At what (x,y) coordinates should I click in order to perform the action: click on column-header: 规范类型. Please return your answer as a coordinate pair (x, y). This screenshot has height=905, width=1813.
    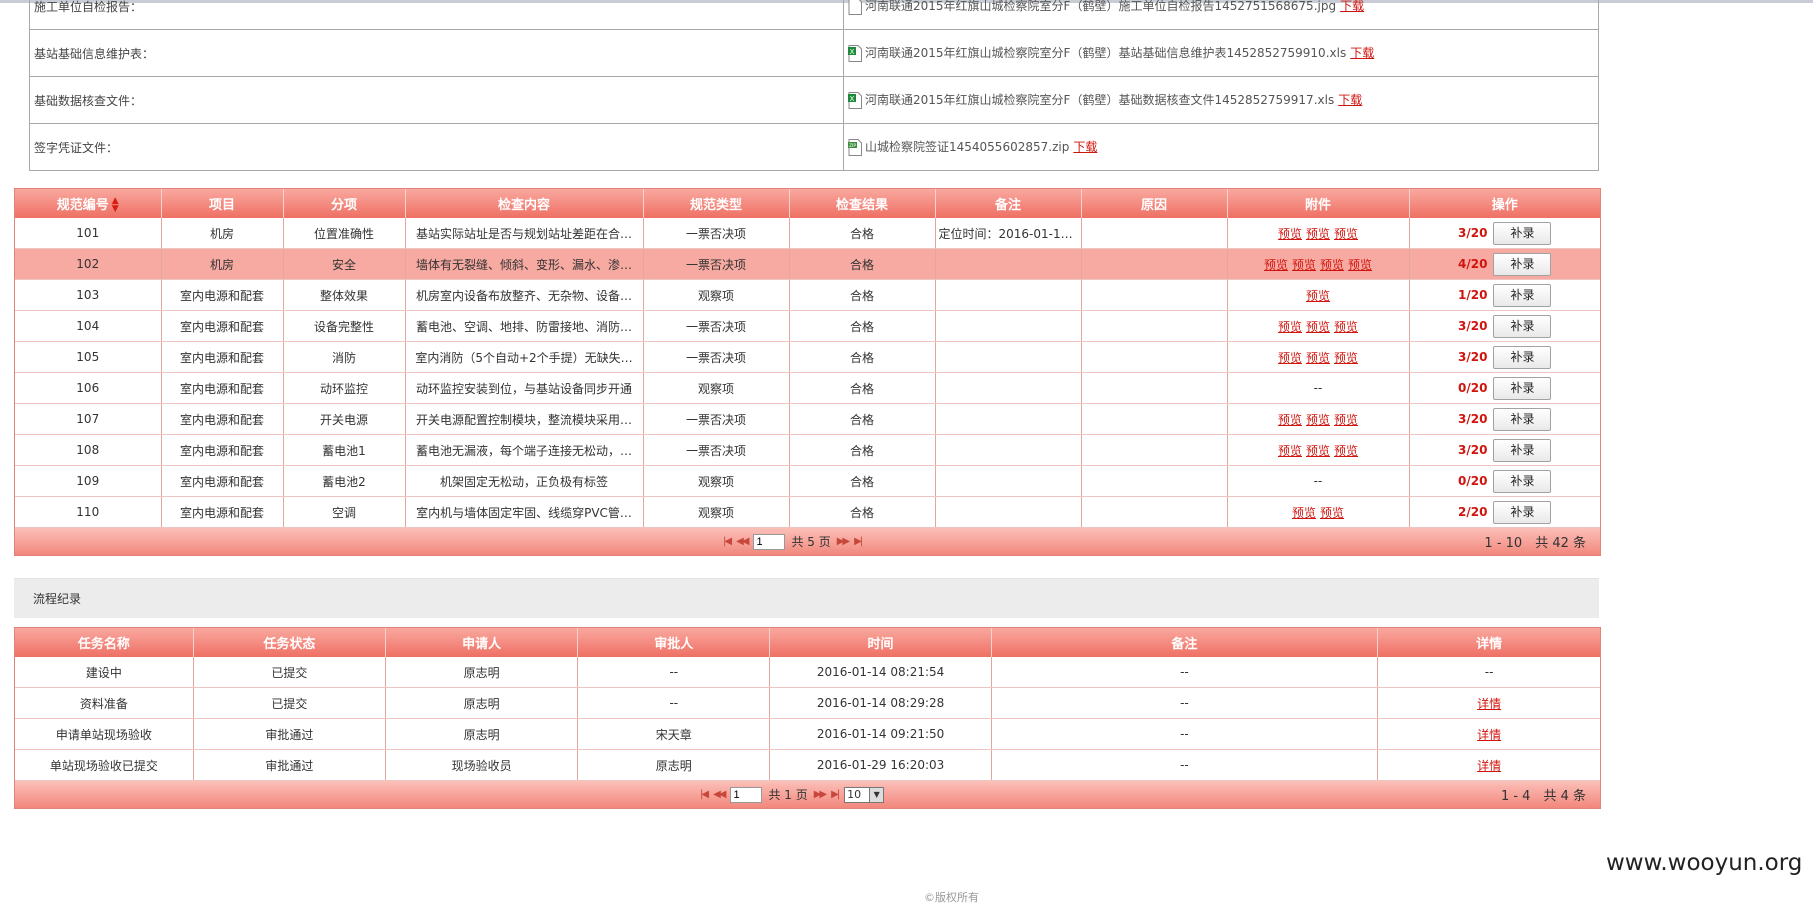
    Looking at the image, I should click on (716, 203).